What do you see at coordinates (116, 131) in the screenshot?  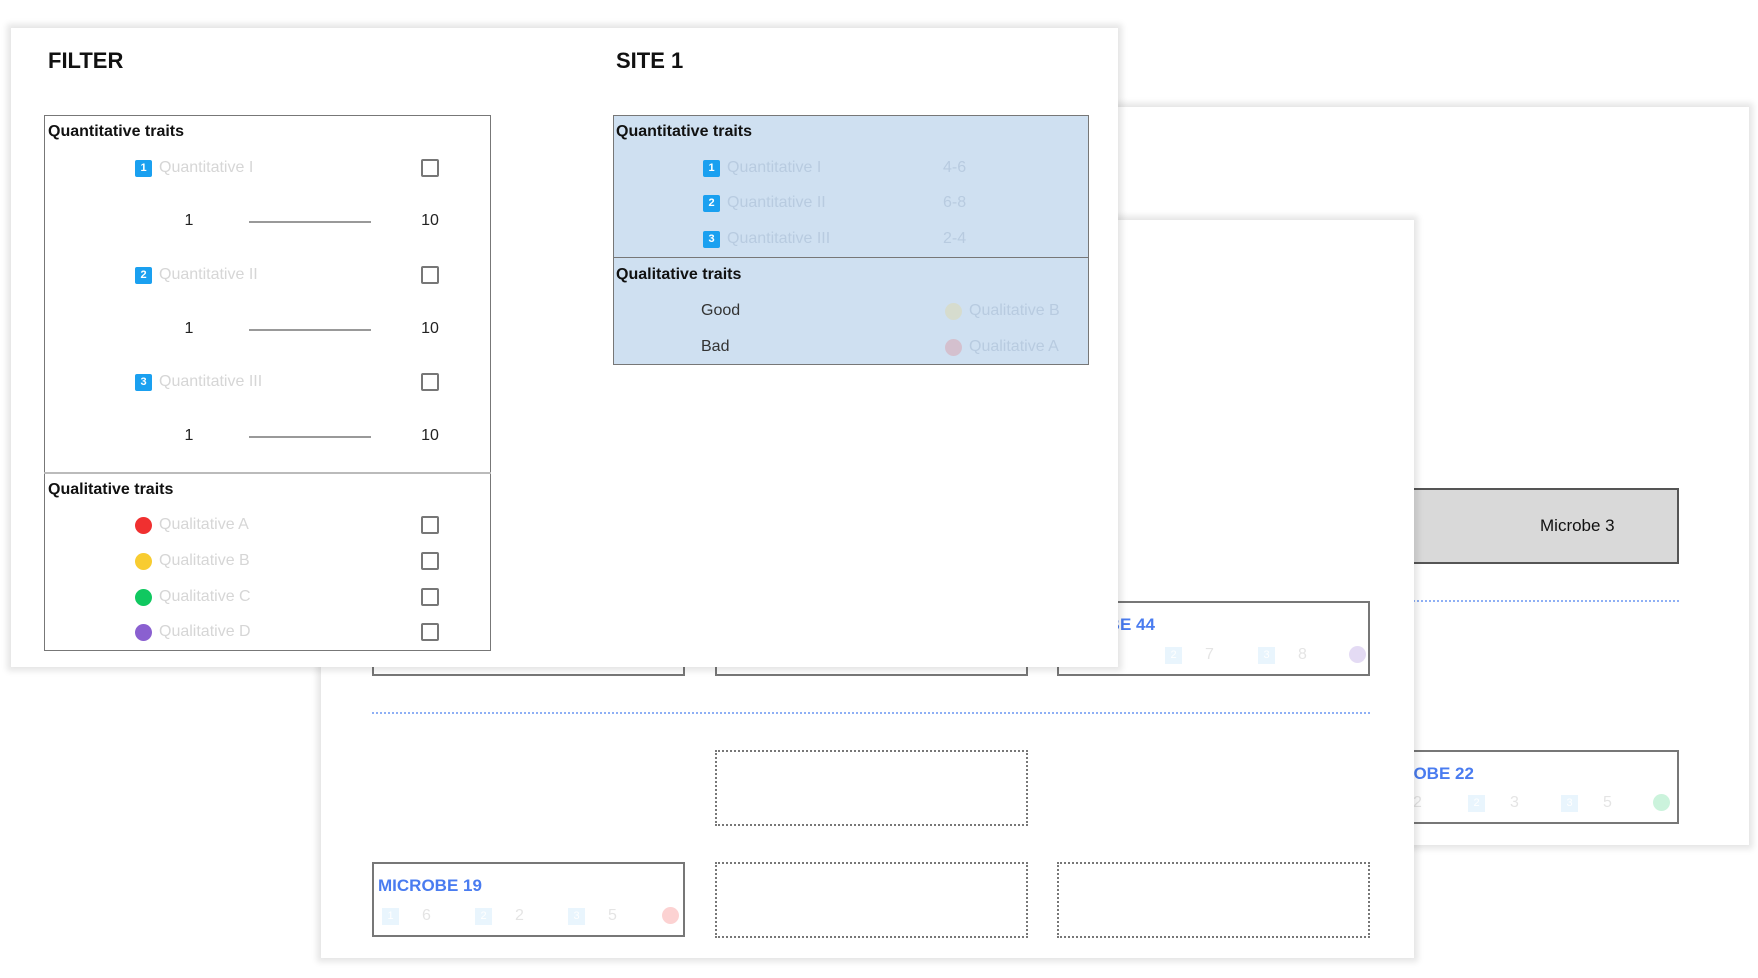 I see `quant-header: Quantitative traits` at bounding box center [116, 131].